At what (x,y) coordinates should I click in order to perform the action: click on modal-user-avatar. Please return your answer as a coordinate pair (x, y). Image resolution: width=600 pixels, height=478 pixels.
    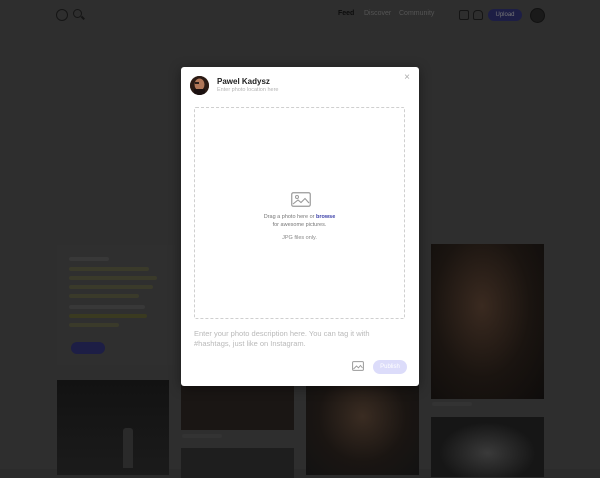
    Looking at the image, I should click on (199, 85).